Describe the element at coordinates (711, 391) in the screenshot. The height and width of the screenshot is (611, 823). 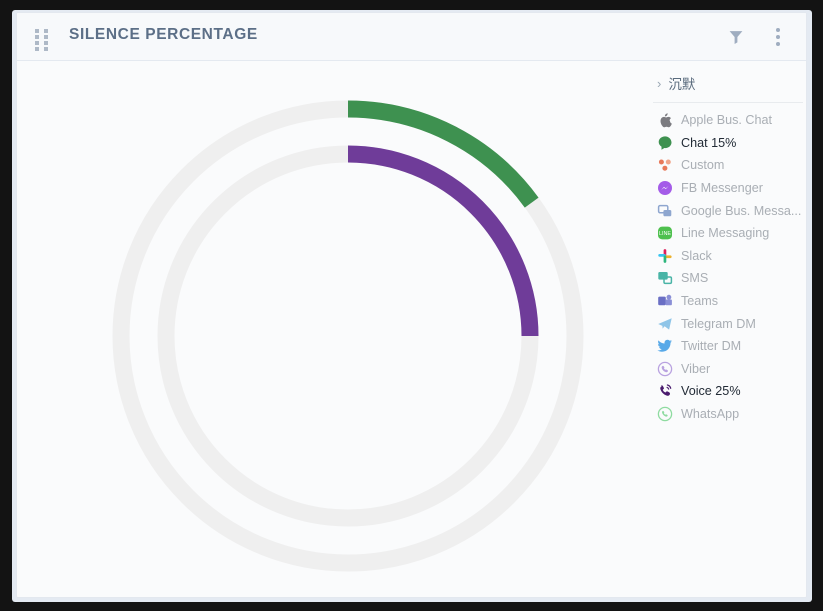
I see `legend-item-label: Voice 25%` at that location.